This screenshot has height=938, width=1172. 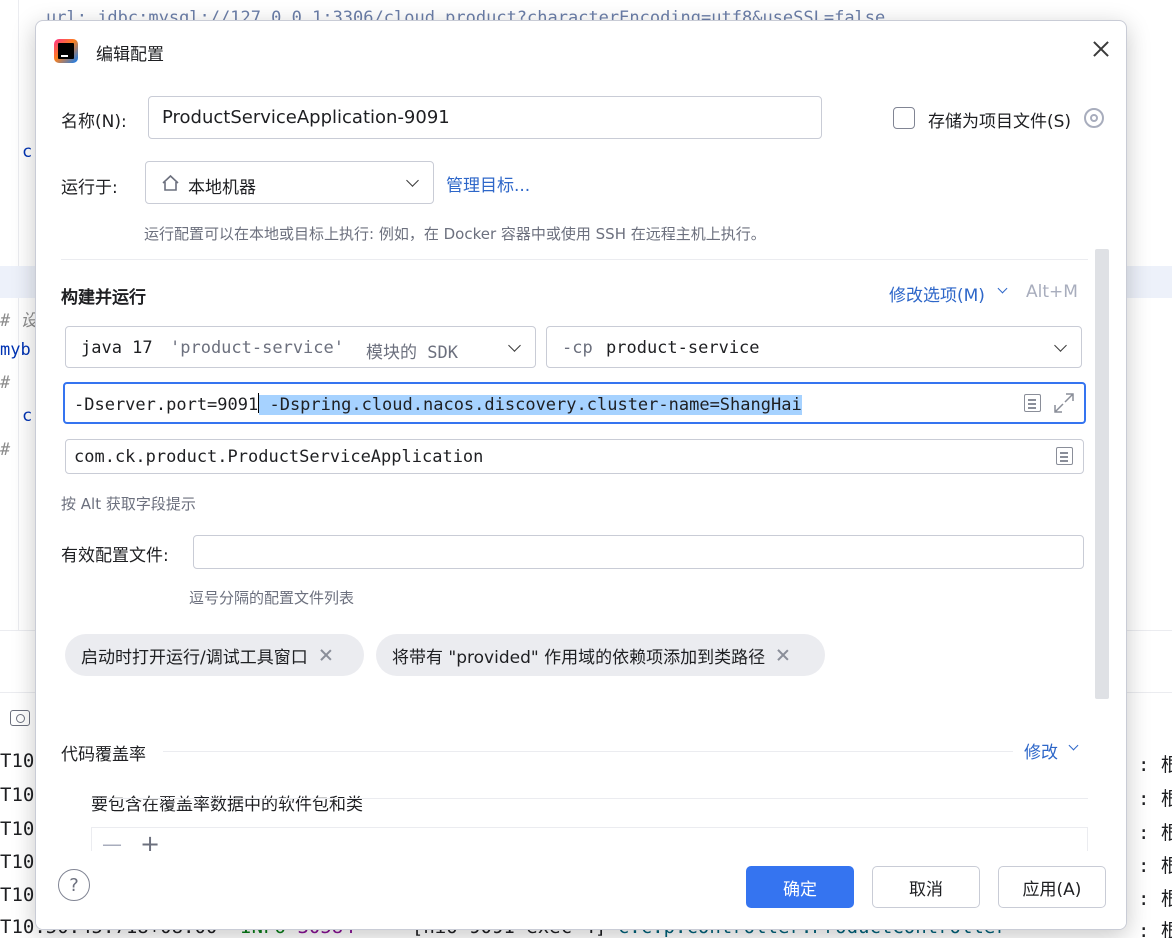 What do you see at coordinates (1101, 49) in the screenshot?
I see `close-icon` at bounding box center [1101, 49].